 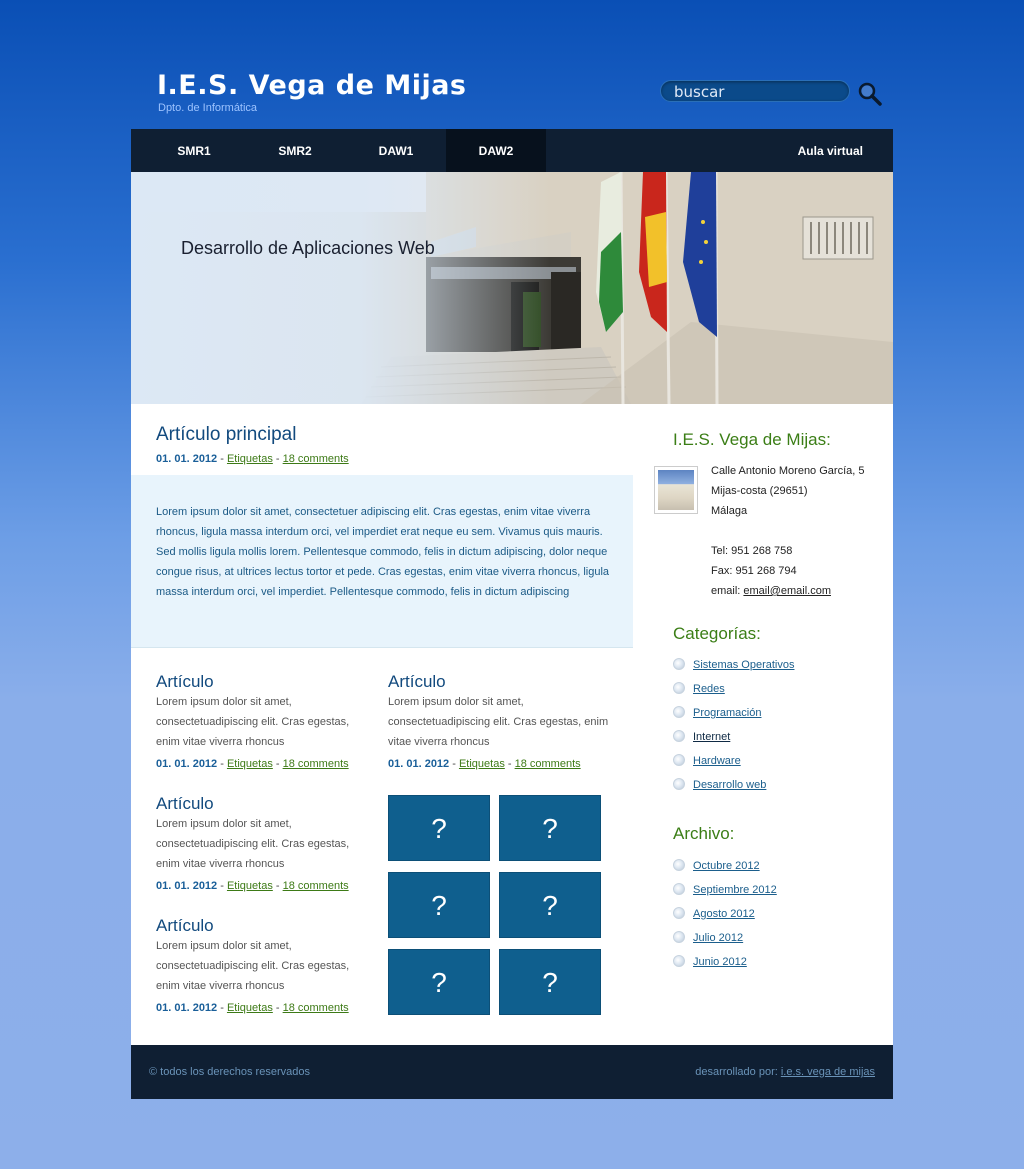 What do you see at coordinates (709, 689) in the screenshot?
I see `category-link: Redes` at bounding box center [709, 689].